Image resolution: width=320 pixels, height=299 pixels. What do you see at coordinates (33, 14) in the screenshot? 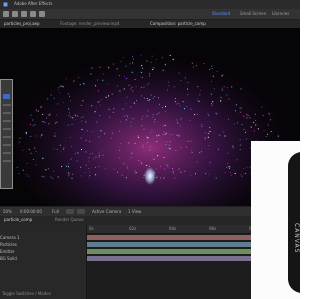
I see `rotate-tool-icon` at bounding box center [33, 14].